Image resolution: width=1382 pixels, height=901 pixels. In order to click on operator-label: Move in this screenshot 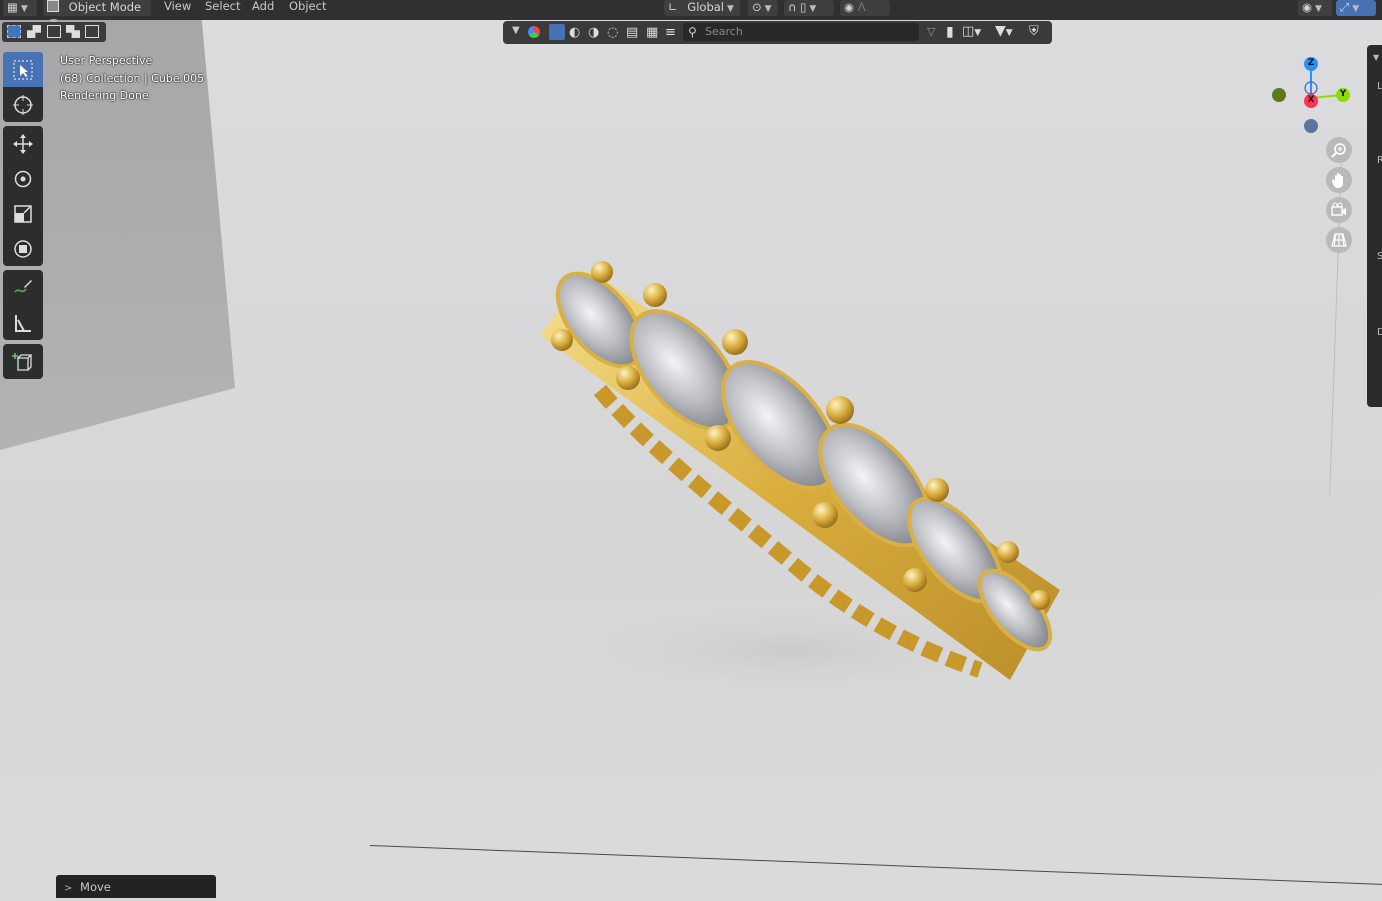, I will do `click(95, 887)`.